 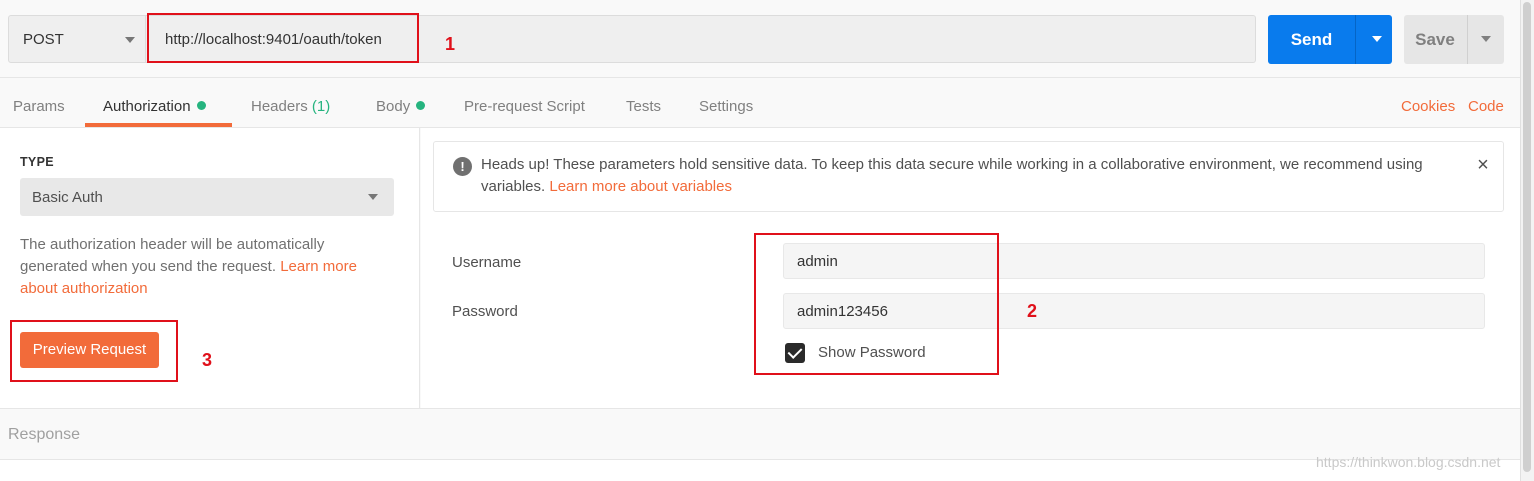 I want to click on auth-type-value: Basic Auth, so click(x=67, y=197).